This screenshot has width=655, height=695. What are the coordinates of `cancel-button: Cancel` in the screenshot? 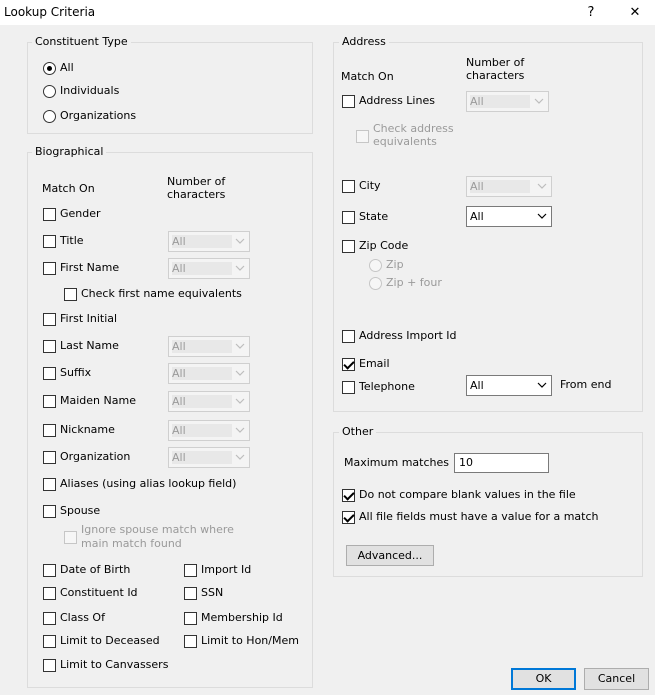 It's located at (616, 679).